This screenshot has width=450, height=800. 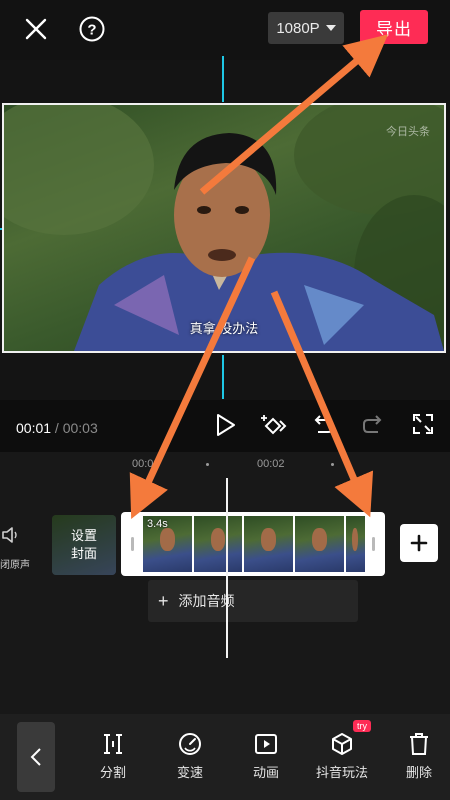 What do you see at coordinates (394, 27) in the screenshot?
I see `export-button: 导出` at bounding box center [394, 27].